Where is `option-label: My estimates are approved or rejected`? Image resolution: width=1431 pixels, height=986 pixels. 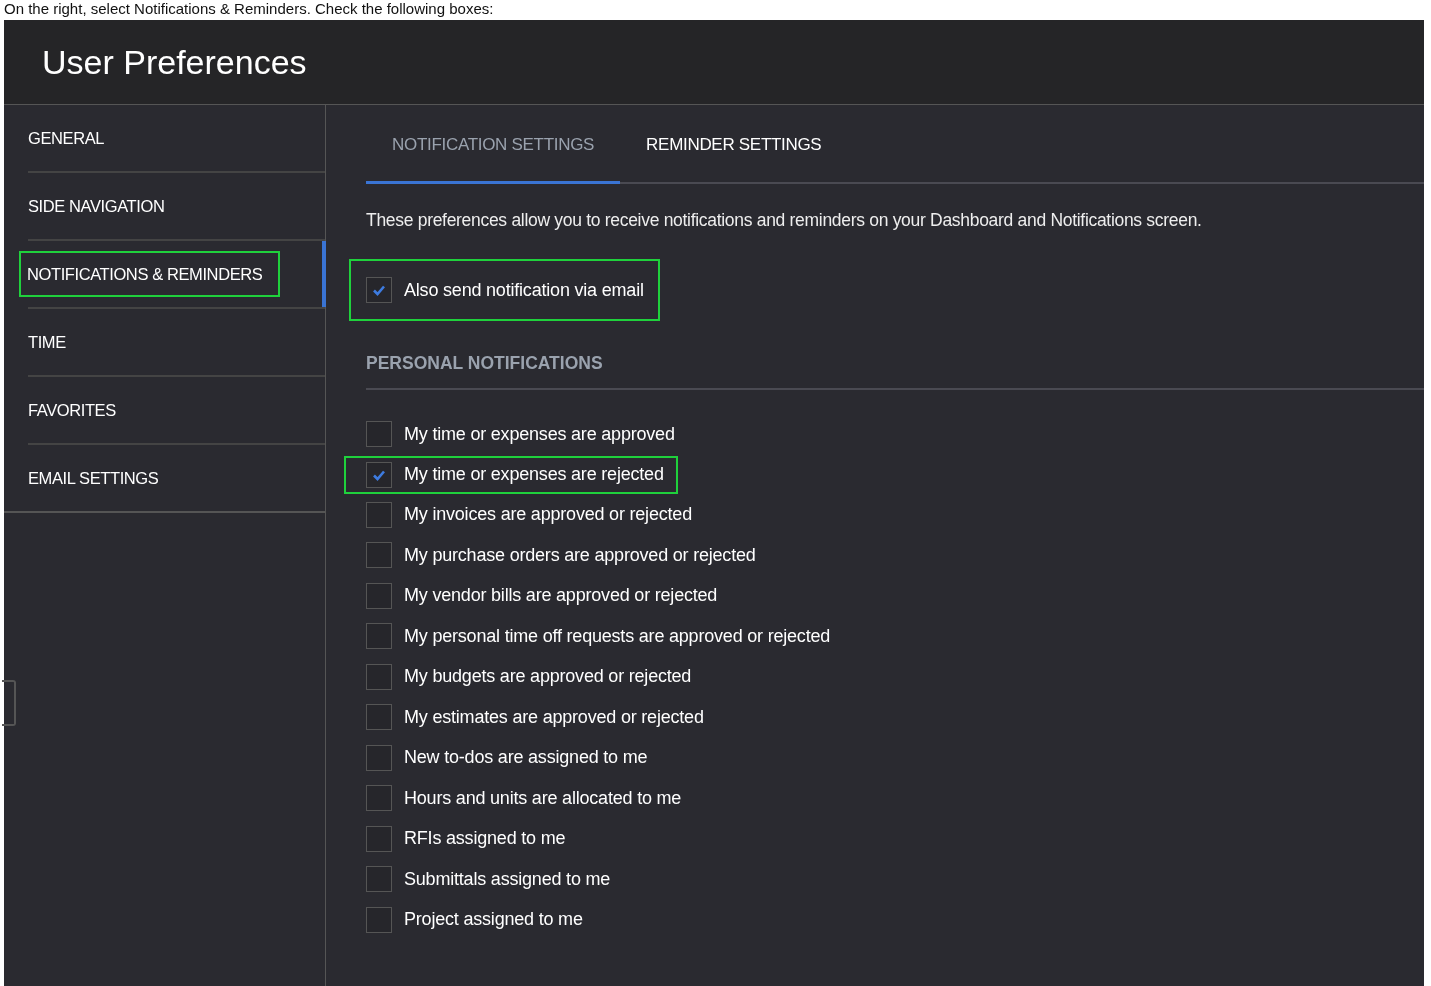 option-label: My estimates are approved or rejected is located at coordinates (554, 717).